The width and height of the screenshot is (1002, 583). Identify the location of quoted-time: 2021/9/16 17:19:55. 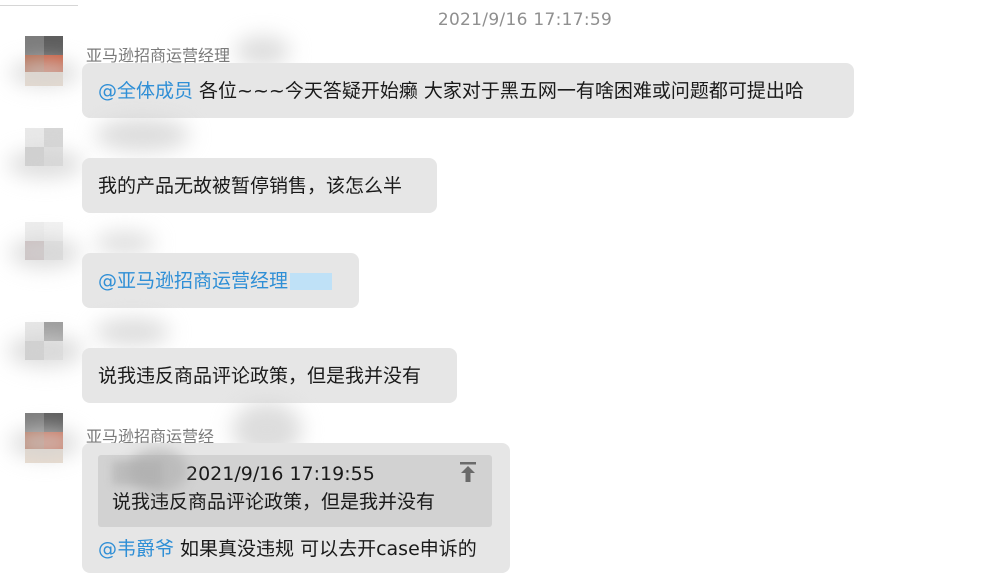
(280, 474).